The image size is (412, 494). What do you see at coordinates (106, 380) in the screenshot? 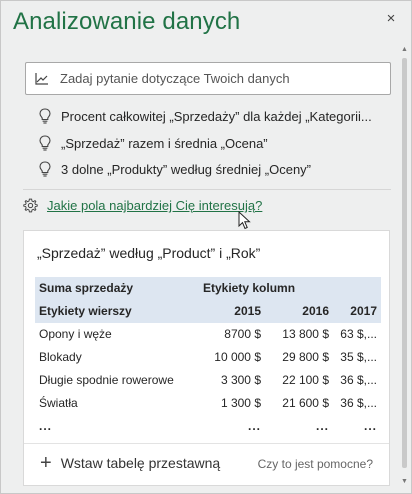
I see `row-label: Długie spodnie rowerowe` at bounding box center [106, 380].